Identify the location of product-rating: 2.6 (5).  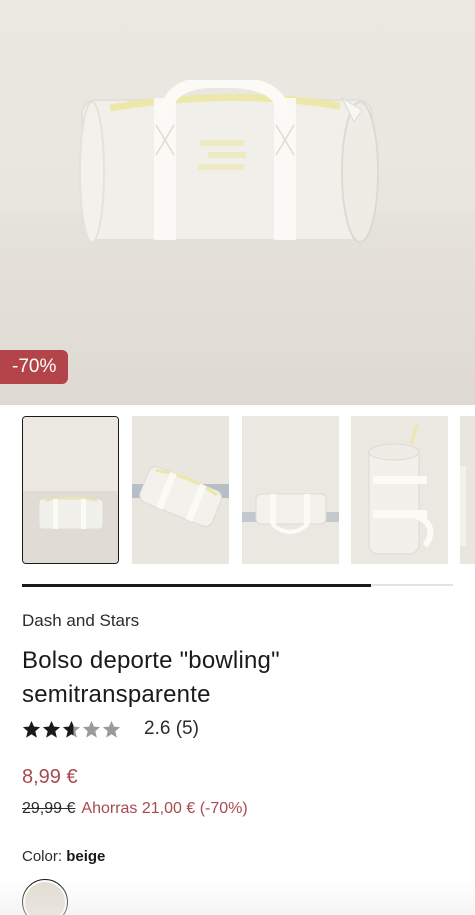
(110, 729).